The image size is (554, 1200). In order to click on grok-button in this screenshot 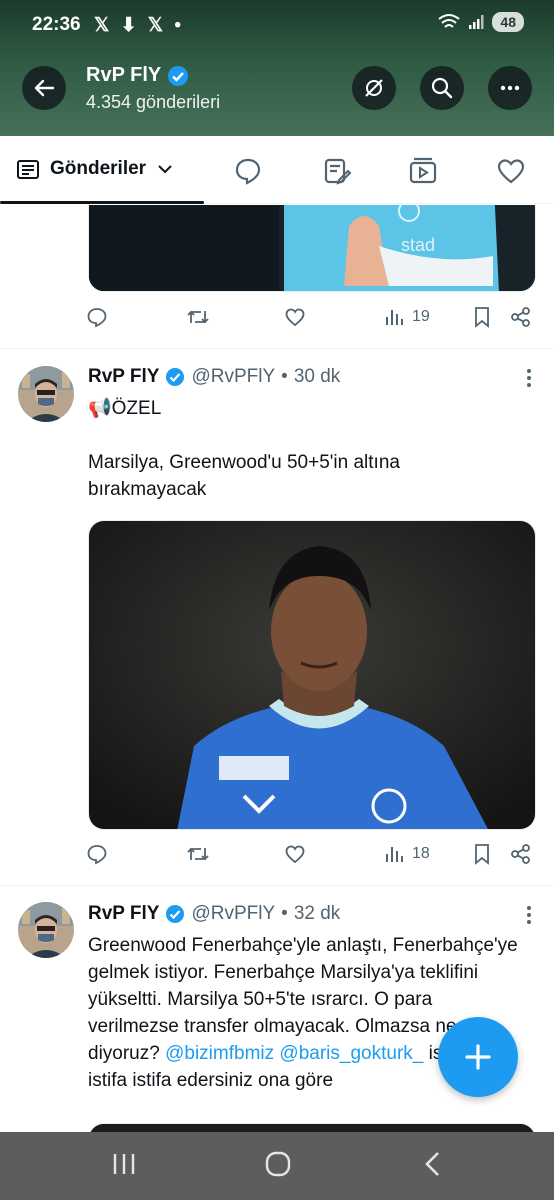, I will do `click(374, 88)`.